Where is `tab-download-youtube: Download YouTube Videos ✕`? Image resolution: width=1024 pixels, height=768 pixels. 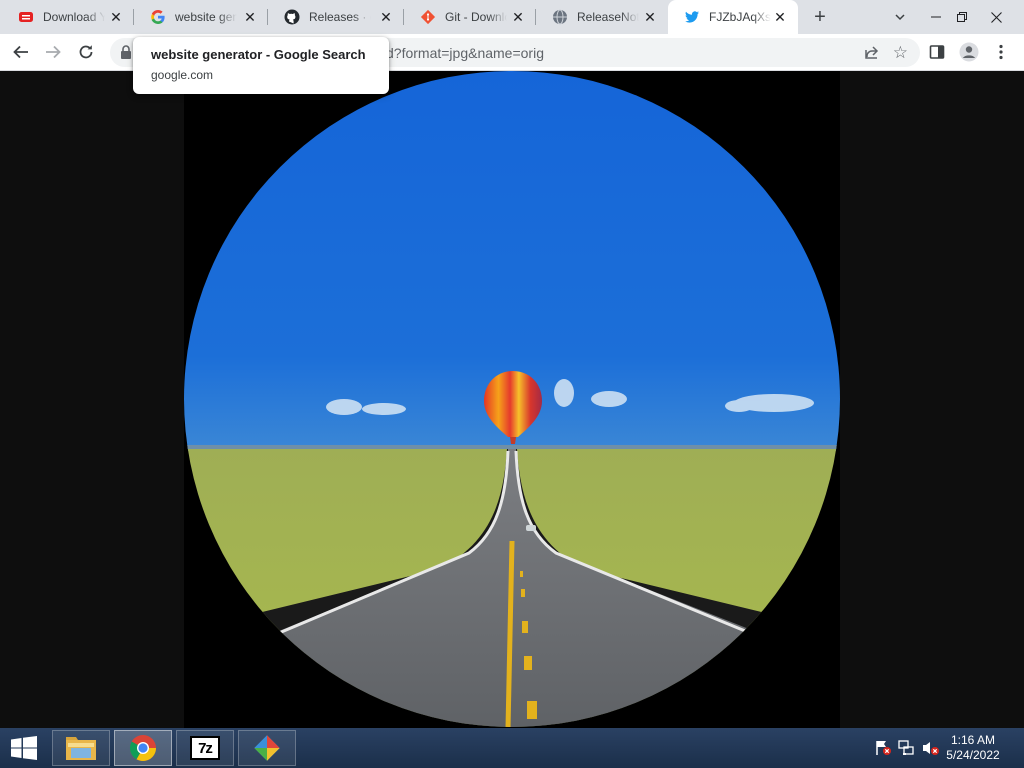 tab-download-youtube: Download YouTube Videos ✕ is located at coordinates (68, 17).